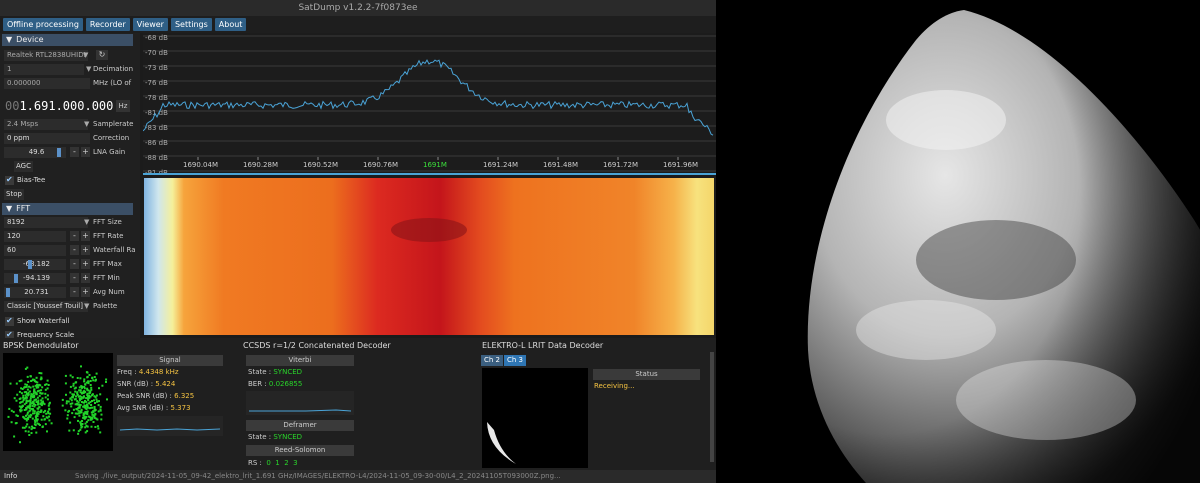  What do you see at coordinates (46, 306) in the screenshot?
I see `palette-select: Classic [Youssef Touil]` at bounding box center [46, 306].